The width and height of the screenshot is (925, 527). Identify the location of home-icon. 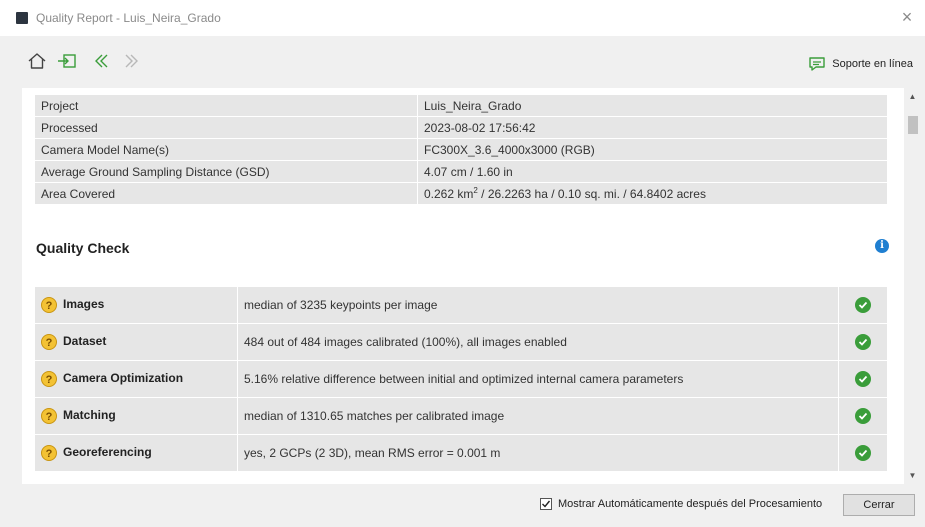
(37, 61).